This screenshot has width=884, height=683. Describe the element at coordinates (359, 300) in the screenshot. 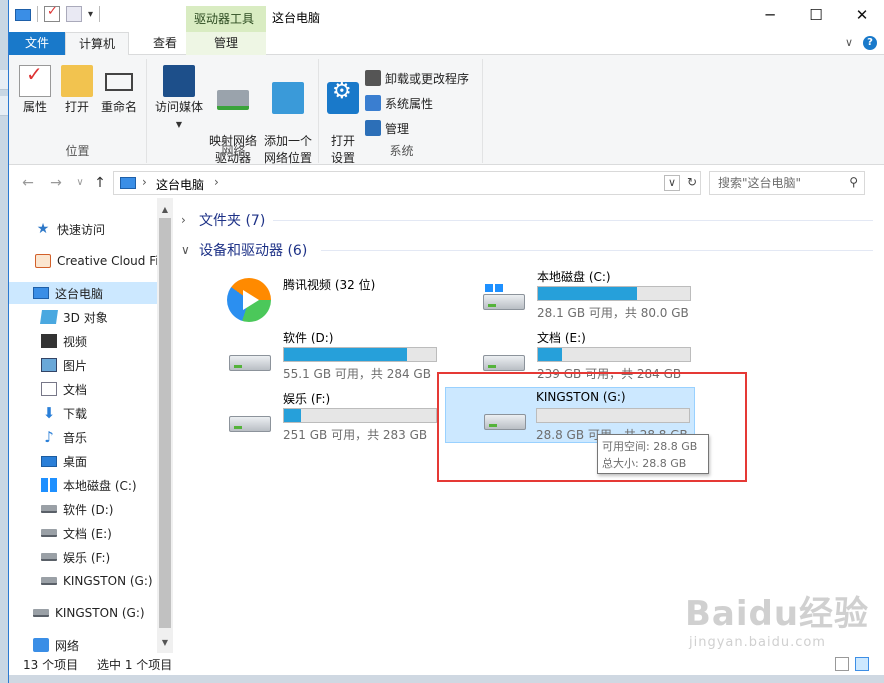

I see `drive-tile-tencent-video: 腾讯视频 (32 位)` at that location.